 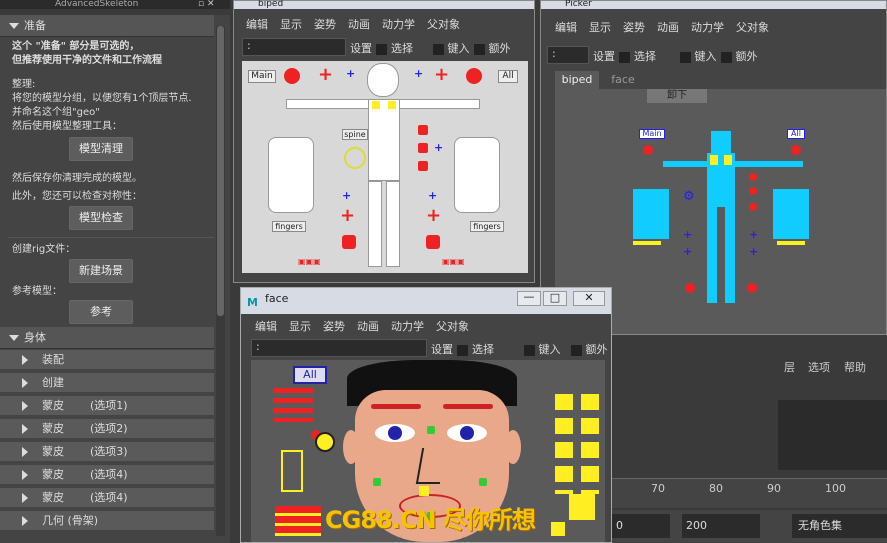 What do you see at coordinates (292, 471) in the screenshot?
I see `tongue-slider` at bounding box center [292, 471].